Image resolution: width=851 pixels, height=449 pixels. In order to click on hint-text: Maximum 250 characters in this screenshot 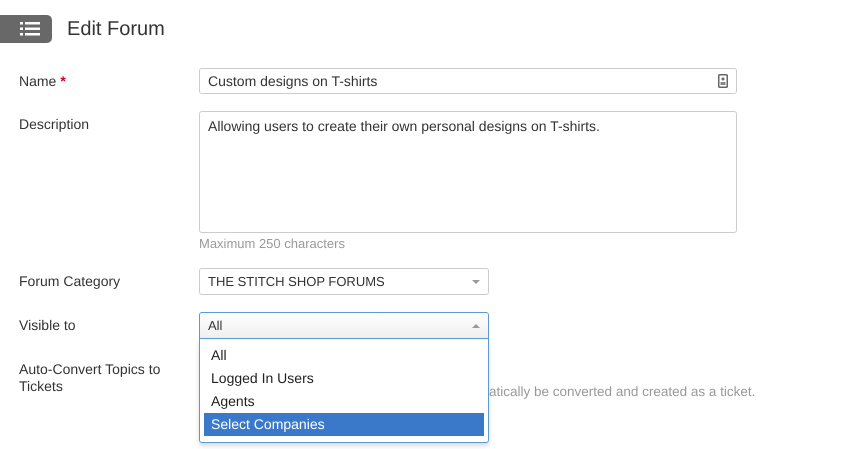, I will do `click(272, 243)`.